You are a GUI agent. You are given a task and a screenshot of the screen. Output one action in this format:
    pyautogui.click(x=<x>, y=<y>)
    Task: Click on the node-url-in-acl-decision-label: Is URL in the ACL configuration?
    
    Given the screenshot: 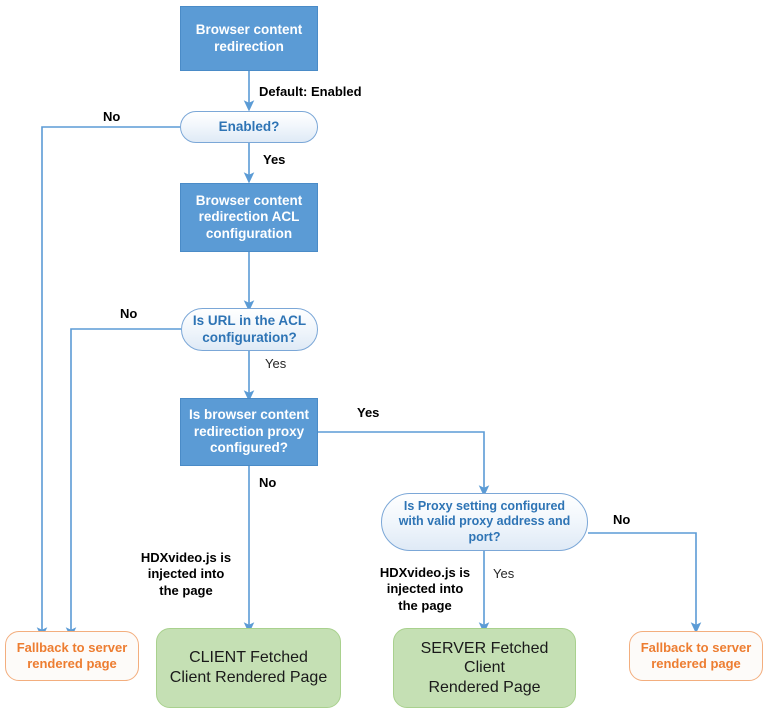 What is the action you would take?
    pyautogui.click(x=249, y=329)
    